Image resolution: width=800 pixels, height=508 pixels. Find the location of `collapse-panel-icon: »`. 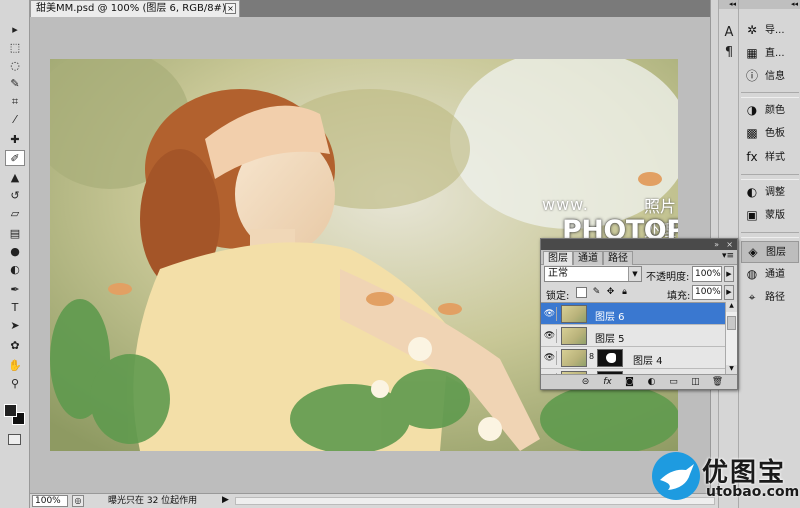

collapse-panel-icon: » is located at coordinates (716, 244).